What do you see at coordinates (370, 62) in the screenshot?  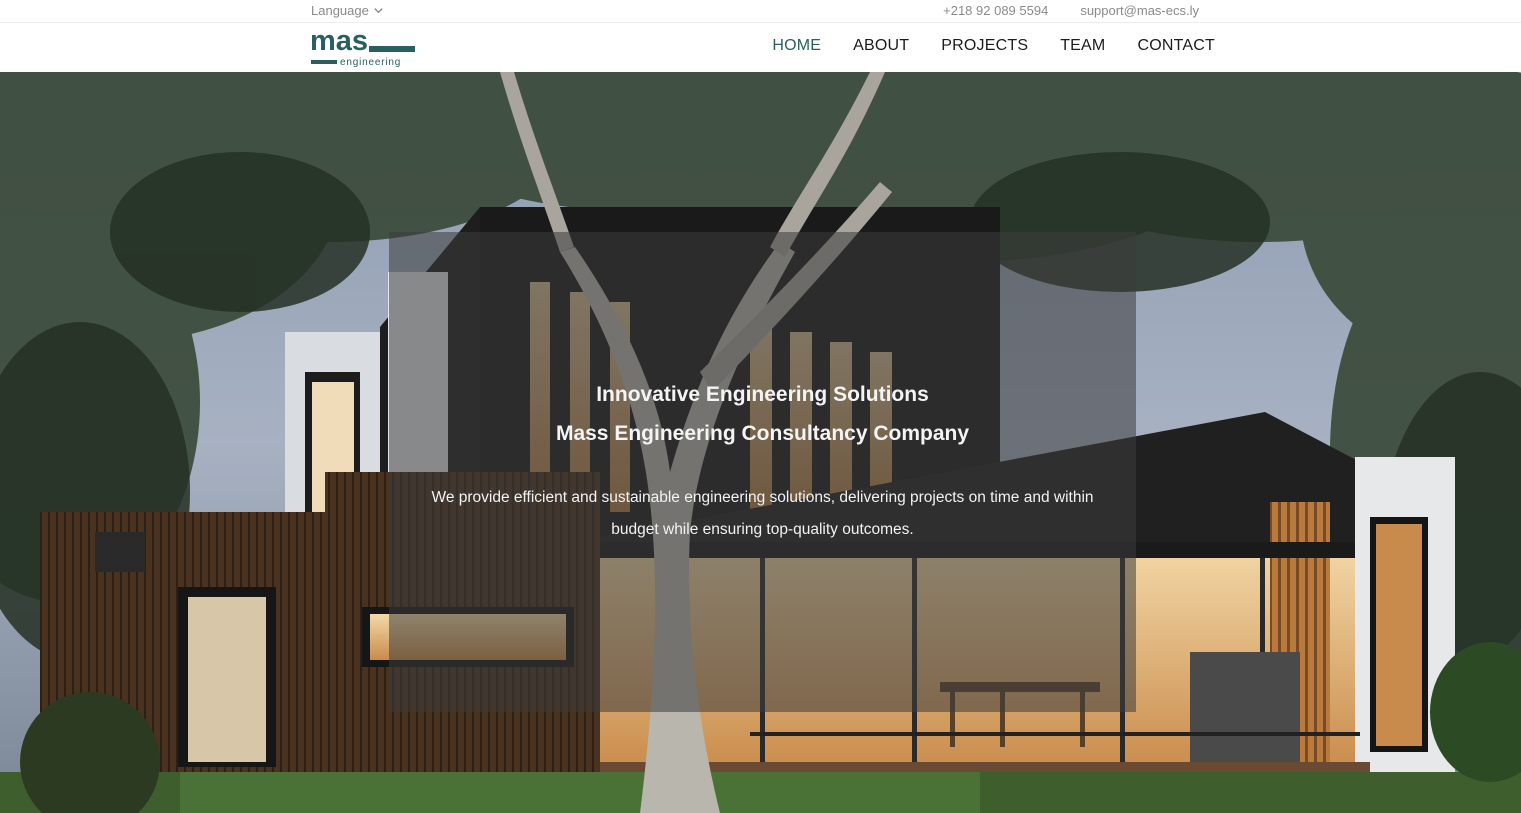 I see `logo-sub-text: engineering` at bounding box center [370, 62].